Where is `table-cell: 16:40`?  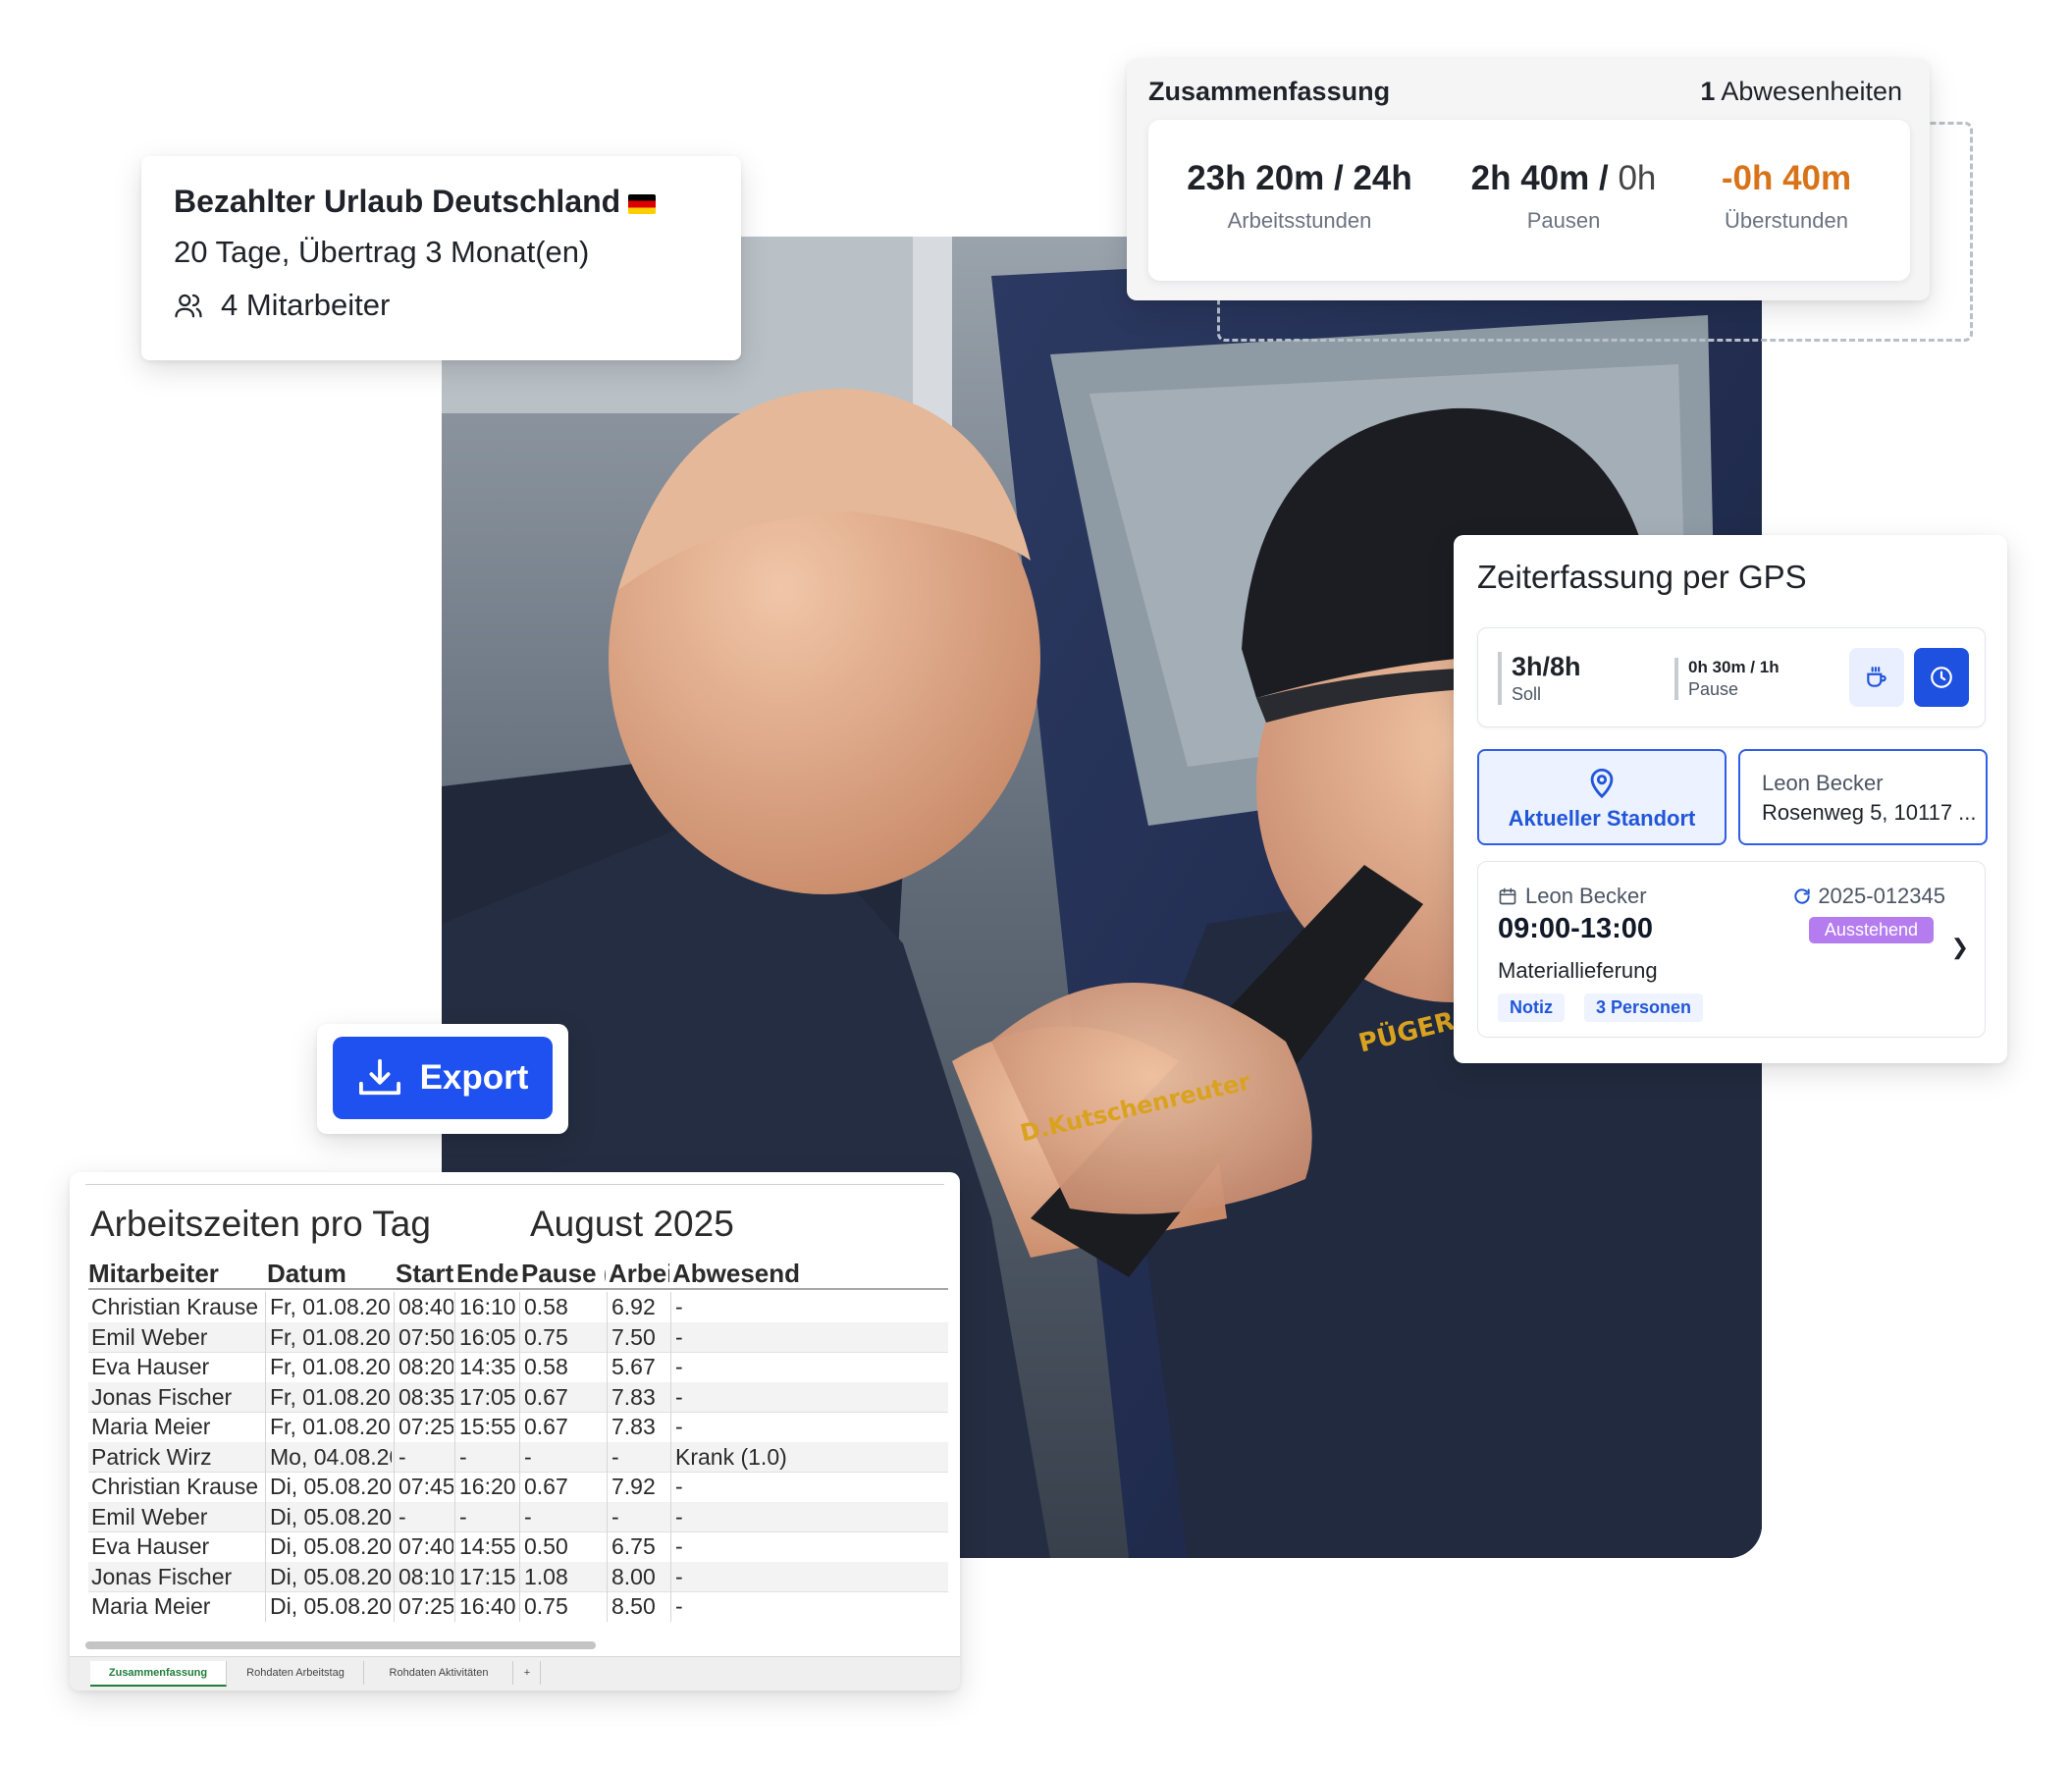
table-cell: 16:40 is located at coordinates (489, 1607).